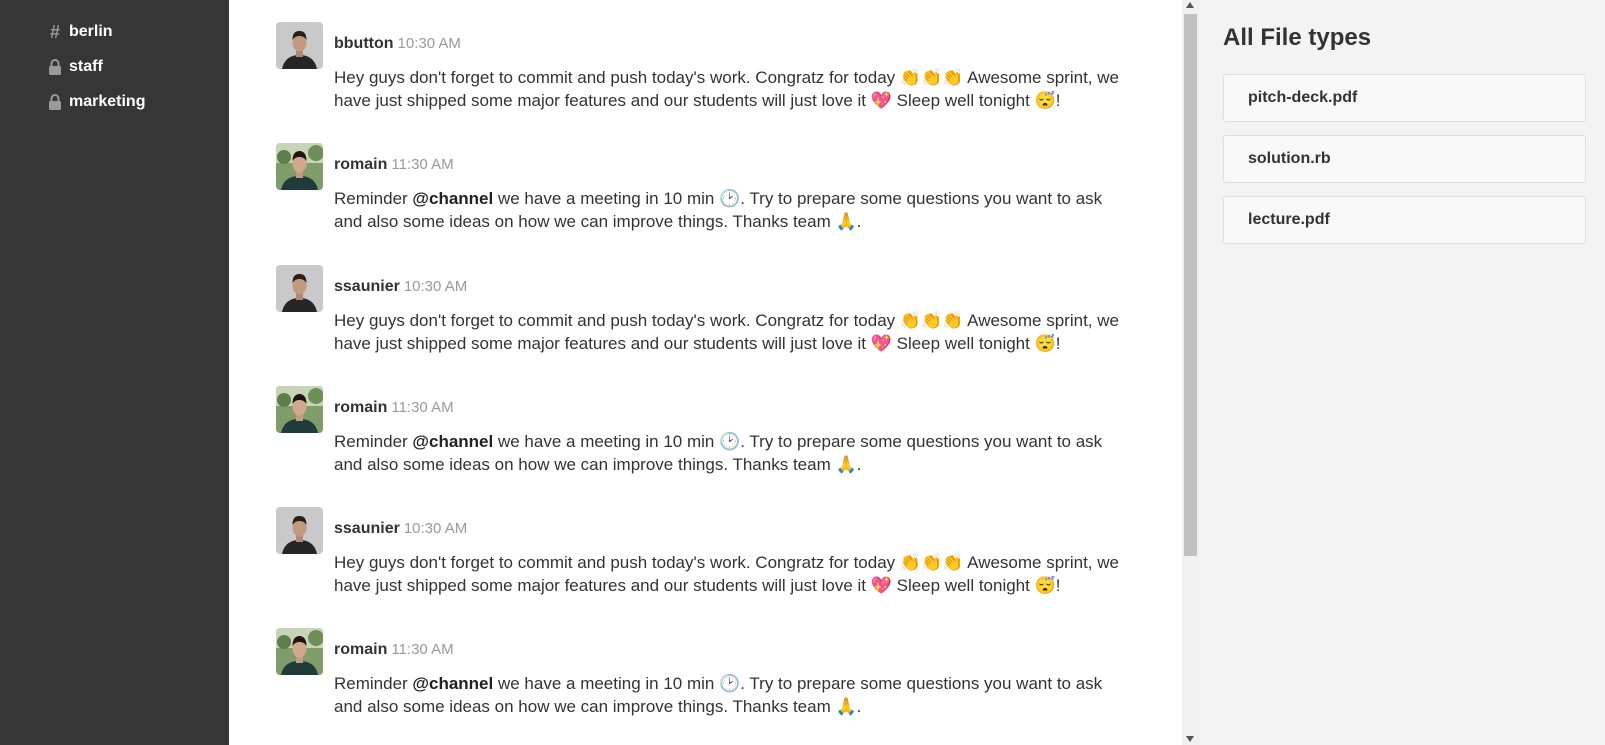 Image resolution: width=1605 pixels, height=745 pixels. I want to click on file-item: lecture.pdf, so click(1404, 220).